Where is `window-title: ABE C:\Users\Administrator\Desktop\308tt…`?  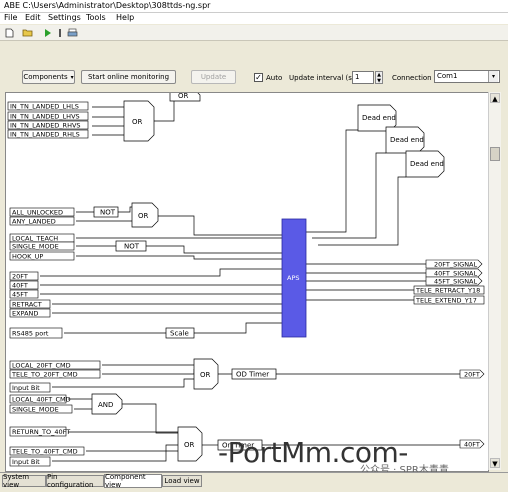 window-title: ABE C:\Users\Administrator\Desktop\308tt… is located at coordinates (107, 5).